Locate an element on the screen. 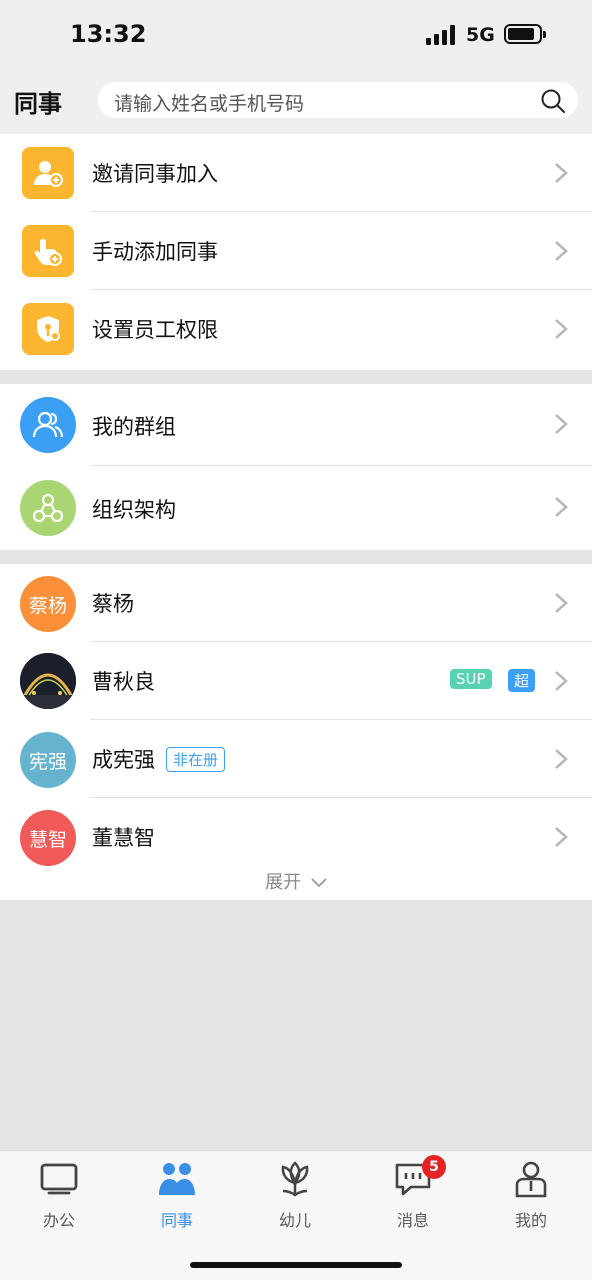  home-indicator is located at coordinates (296, 1265).